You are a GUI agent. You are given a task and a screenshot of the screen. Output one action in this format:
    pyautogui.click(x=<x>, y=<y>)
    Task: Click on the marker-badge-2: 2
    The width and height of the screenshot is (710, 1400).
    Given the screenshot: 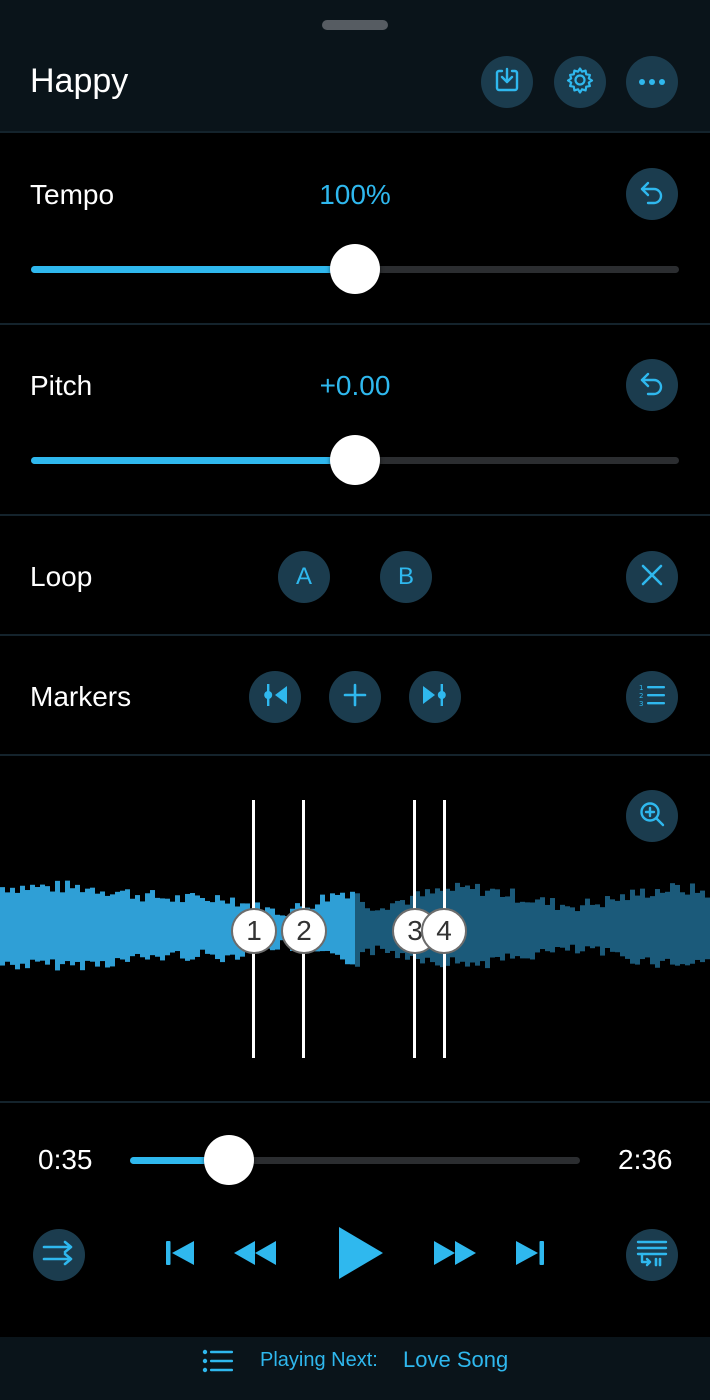 What is the action you would take?
    pyautogui.click(x=304, y=931)
    